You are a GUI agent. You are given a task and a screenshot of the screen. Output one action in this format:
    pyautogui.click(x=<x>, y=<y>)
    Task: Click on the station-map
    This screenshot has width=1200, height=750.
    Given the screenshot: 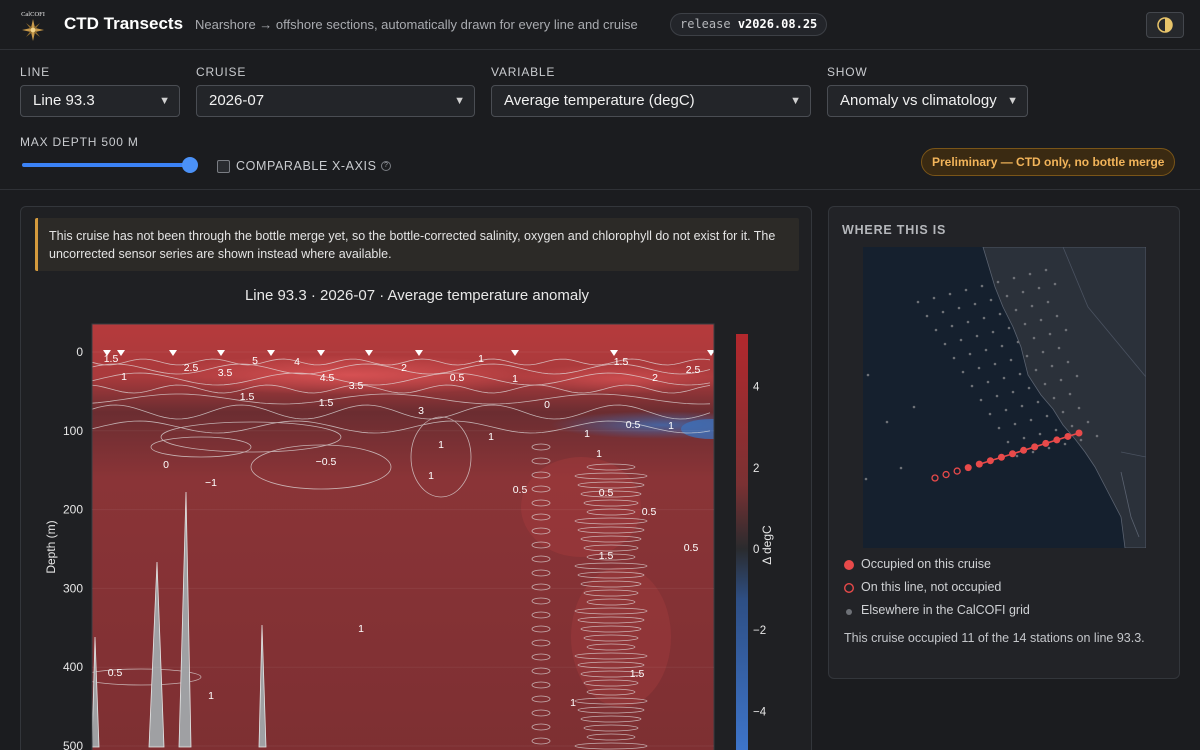 What is the action you would take?
    pyautogui.click(x=1004, y=397)
    